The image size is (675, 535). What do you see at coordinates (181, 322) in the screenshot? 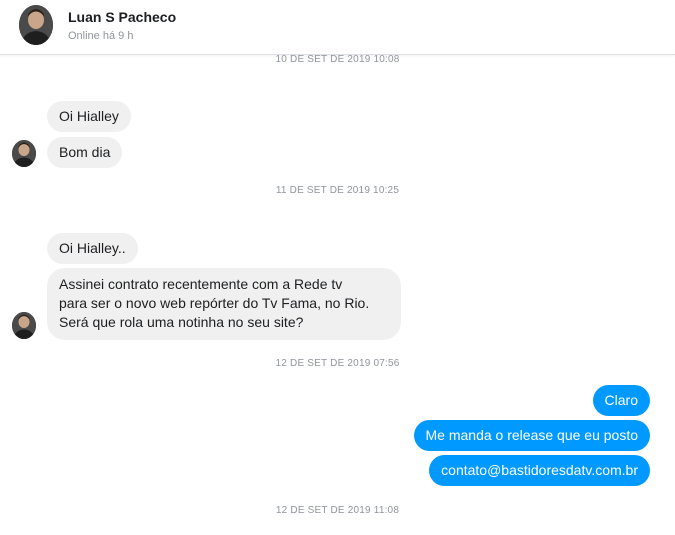
I see `message-line: Será que rola uma notinha no seu site?` at bounding box center [181, 322].